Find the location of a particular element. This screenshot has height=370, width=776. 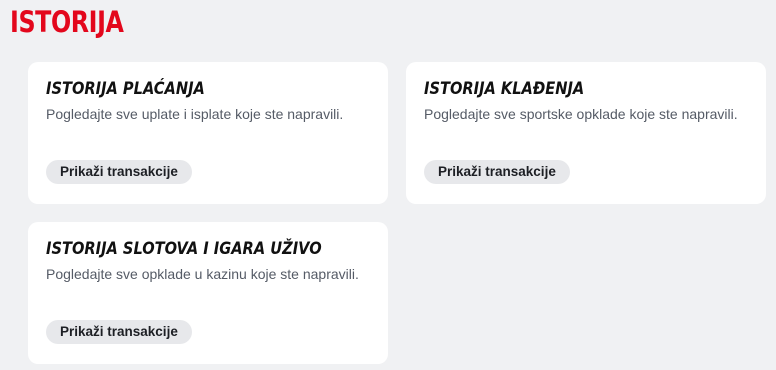

show-betting-transactions-button: Prikaži transakcije is located at coordinates (497, 172).